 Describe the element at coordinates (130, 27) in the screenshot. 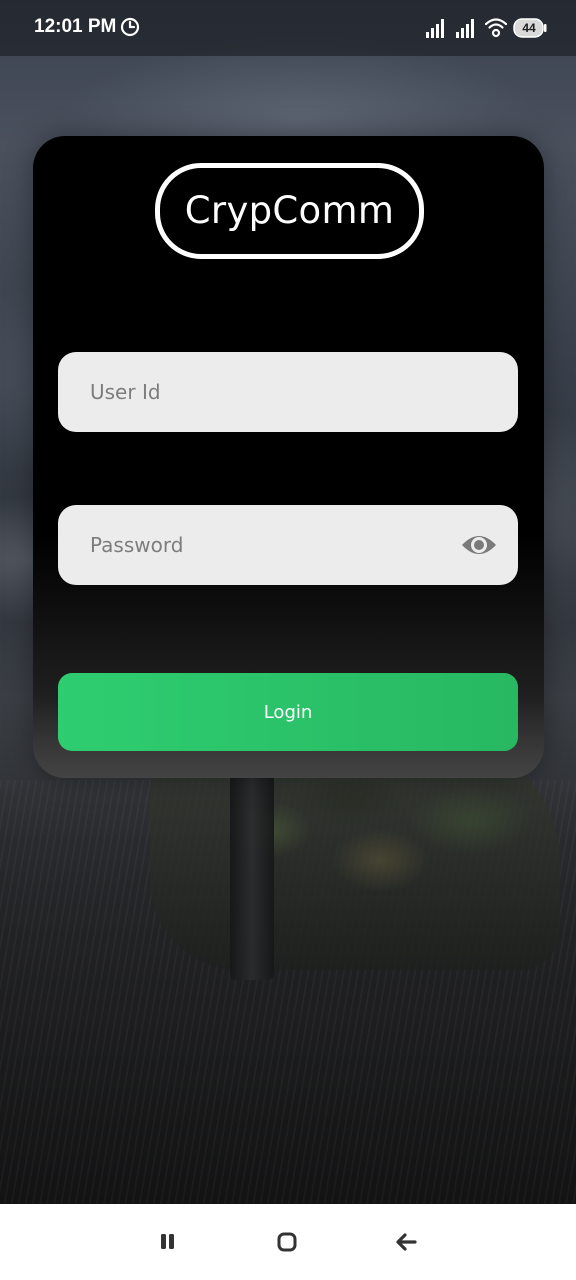

I see `clock-icon` at that location.